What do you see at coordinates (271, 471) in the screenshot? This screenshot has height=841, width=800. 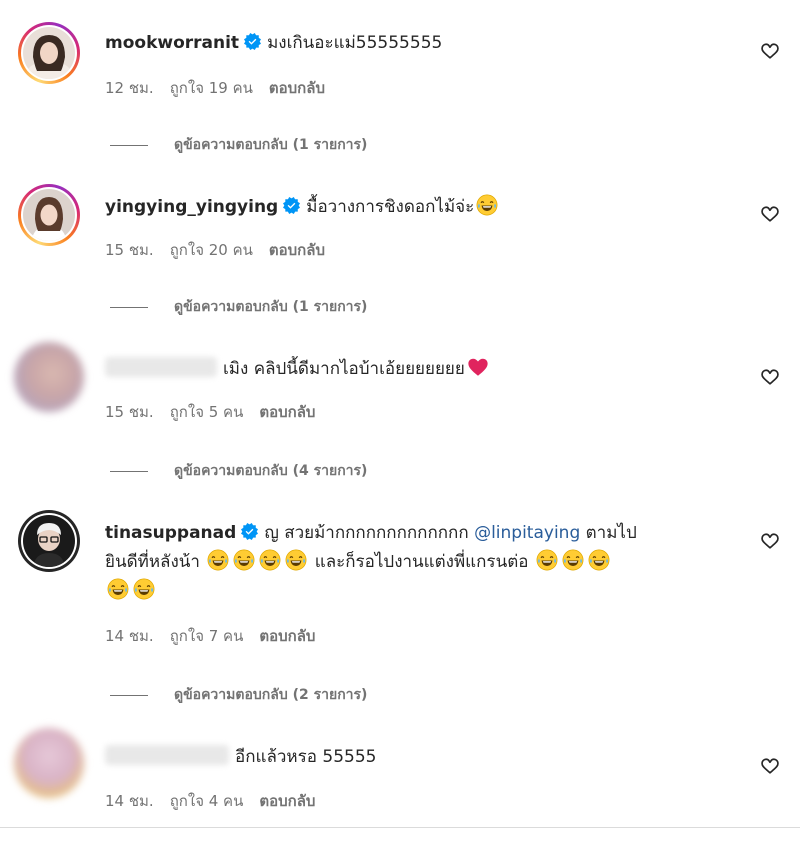 I see `view-replies-label: ดูข้อความตอบกลับ (4 รายการ)` at bounding box center [271, 471].